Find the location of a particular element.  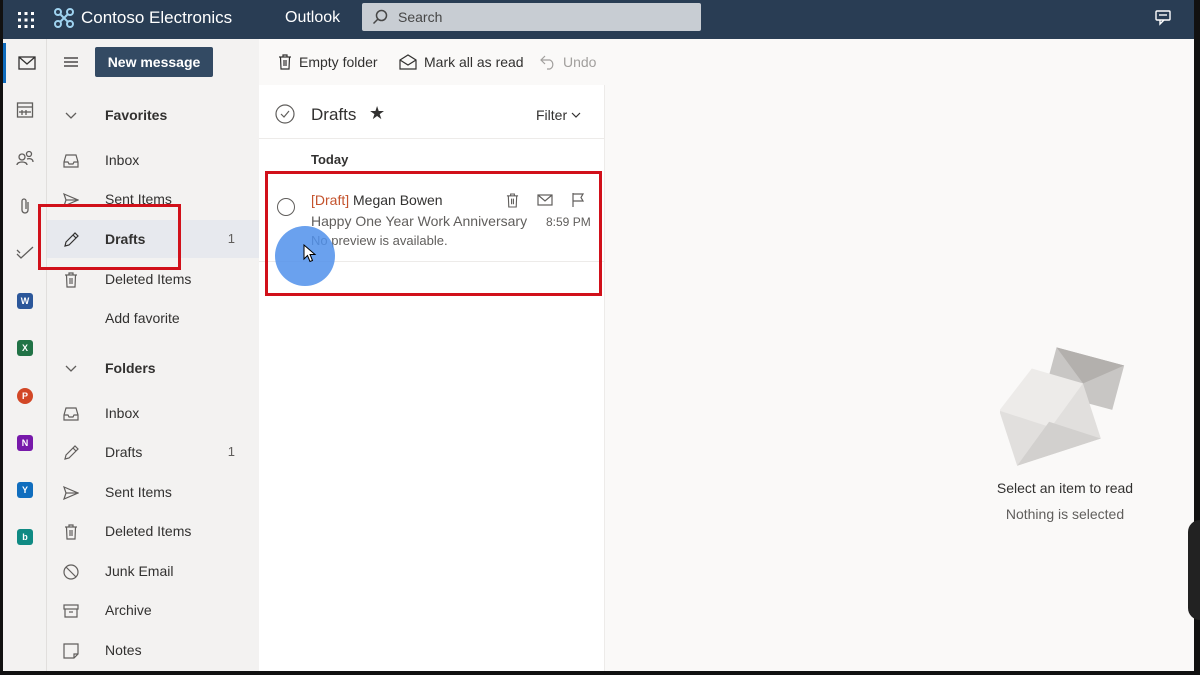

folder-title: Drafts is located at coordinates (334, 114).